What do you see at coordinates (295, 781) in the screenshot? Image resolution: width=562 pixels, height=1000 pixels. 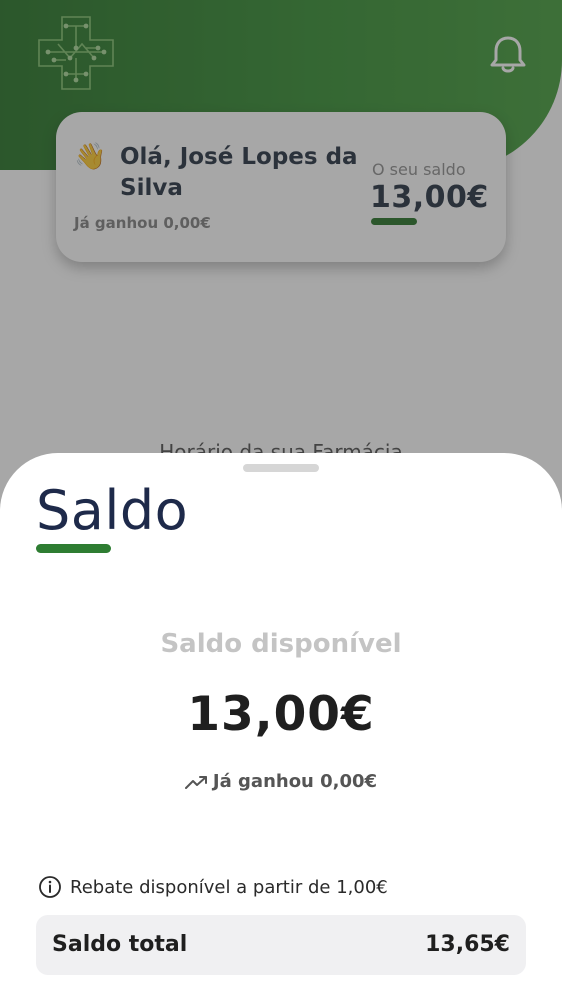 I see `earned-text: Já ganhou 0,00€` at bounding box center [295, 781].